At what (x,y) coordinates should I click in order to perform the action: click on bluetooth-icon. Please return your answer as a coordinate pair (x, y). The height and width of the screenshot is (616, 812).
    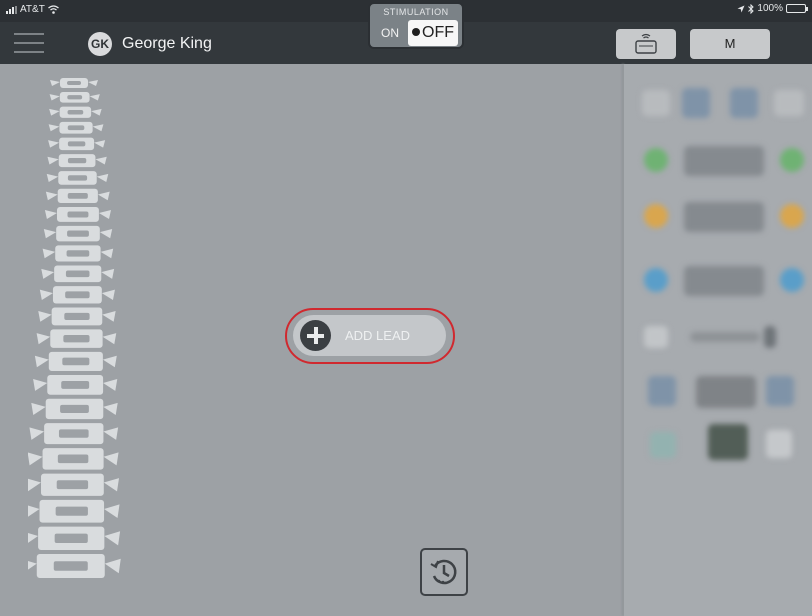
    Looking at the image, I should click on (751, 8).